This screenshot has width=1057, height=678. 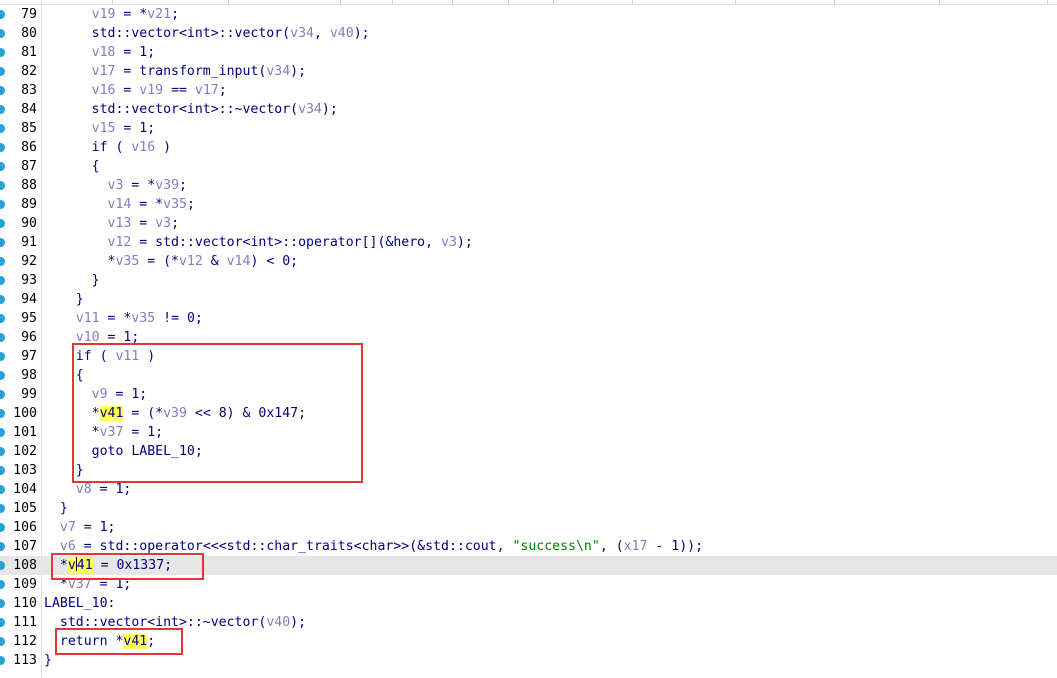 I want to click on code-line-110: 110 LABEL_10:, so click(x=528, y=603).